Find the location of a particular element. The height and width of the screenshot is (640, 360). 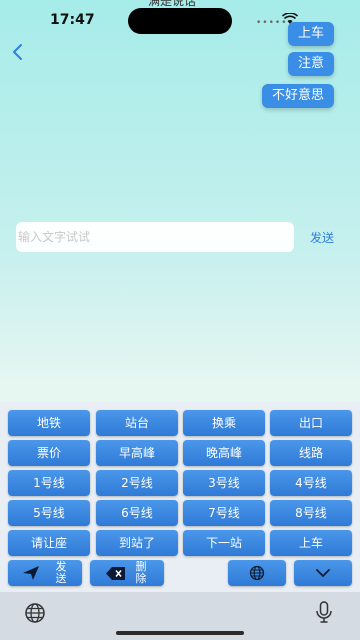

delete-key: 删 除 is located at coordinates (127, 573).